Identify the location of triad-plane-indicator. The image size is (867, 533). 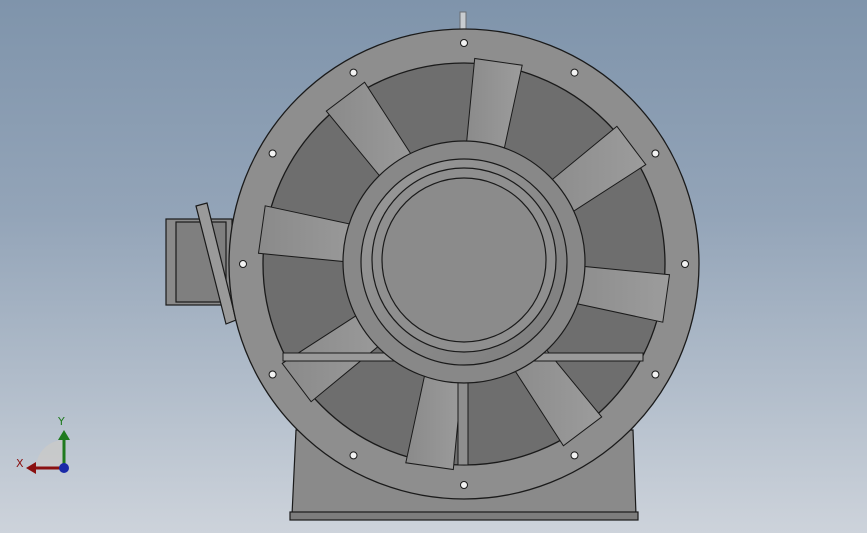
(50, 454).